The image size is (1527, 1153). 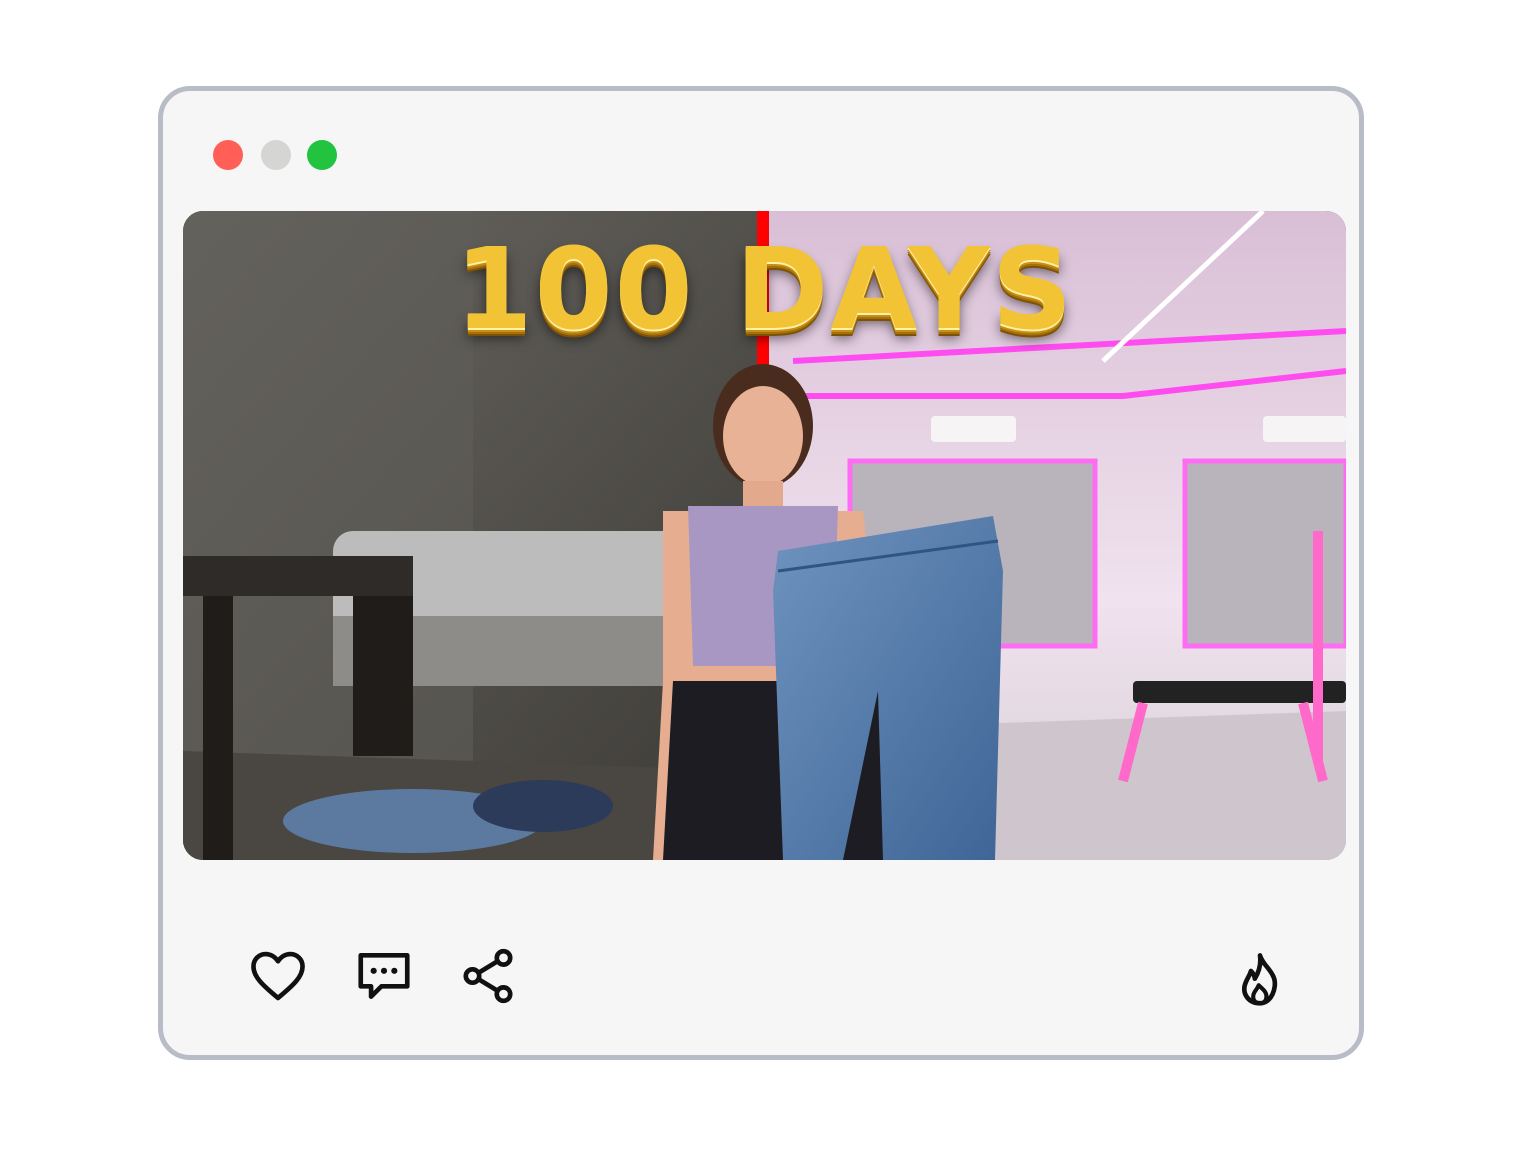 I want to click on share-icon, so click(x=488, y=976).